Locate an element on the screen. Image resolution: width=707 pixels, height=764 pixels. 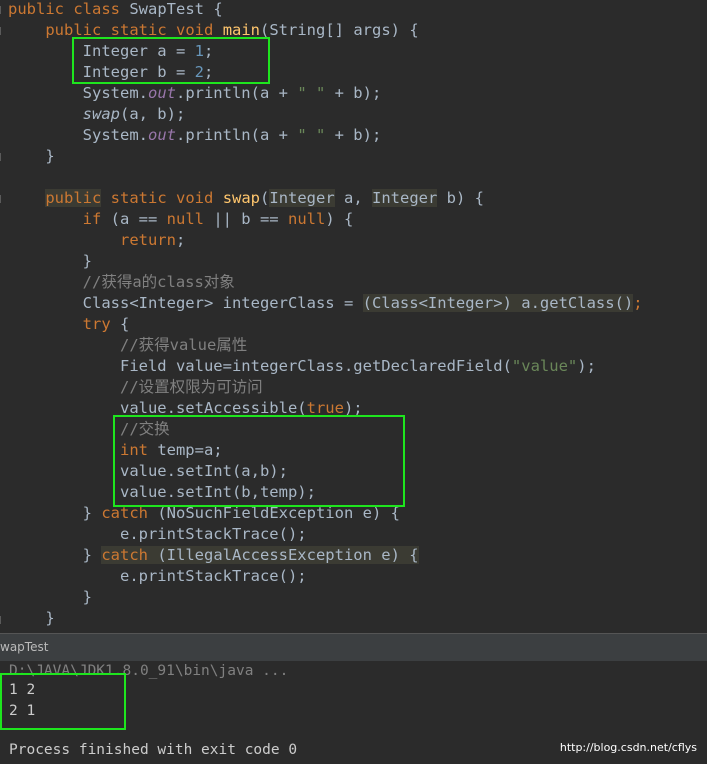
code-line-1: public class SwapTest { is located at coordinates (115, 9).